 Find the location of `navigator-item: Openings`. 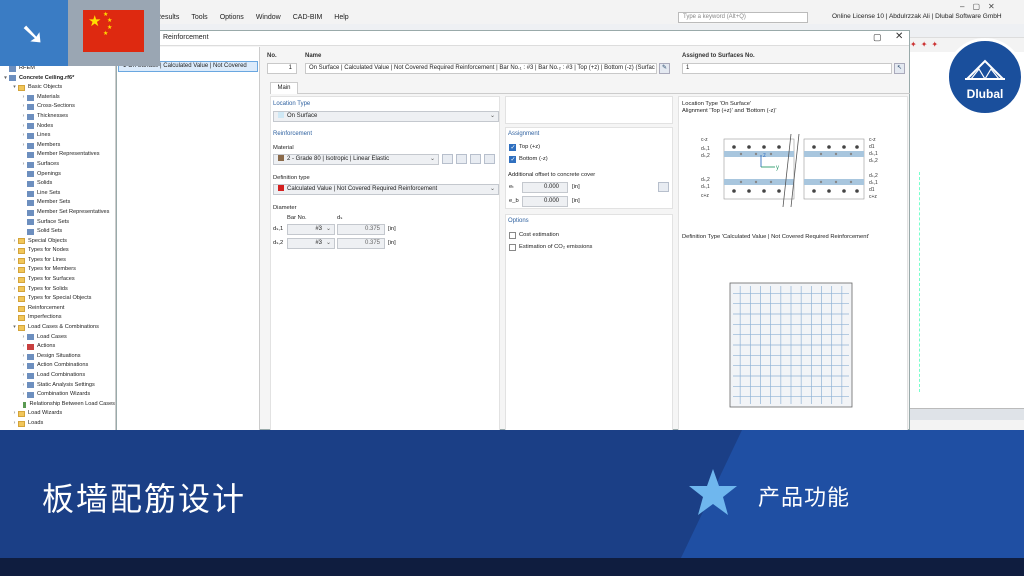

navigator-item: Openings is located at coordinates (57, 175).